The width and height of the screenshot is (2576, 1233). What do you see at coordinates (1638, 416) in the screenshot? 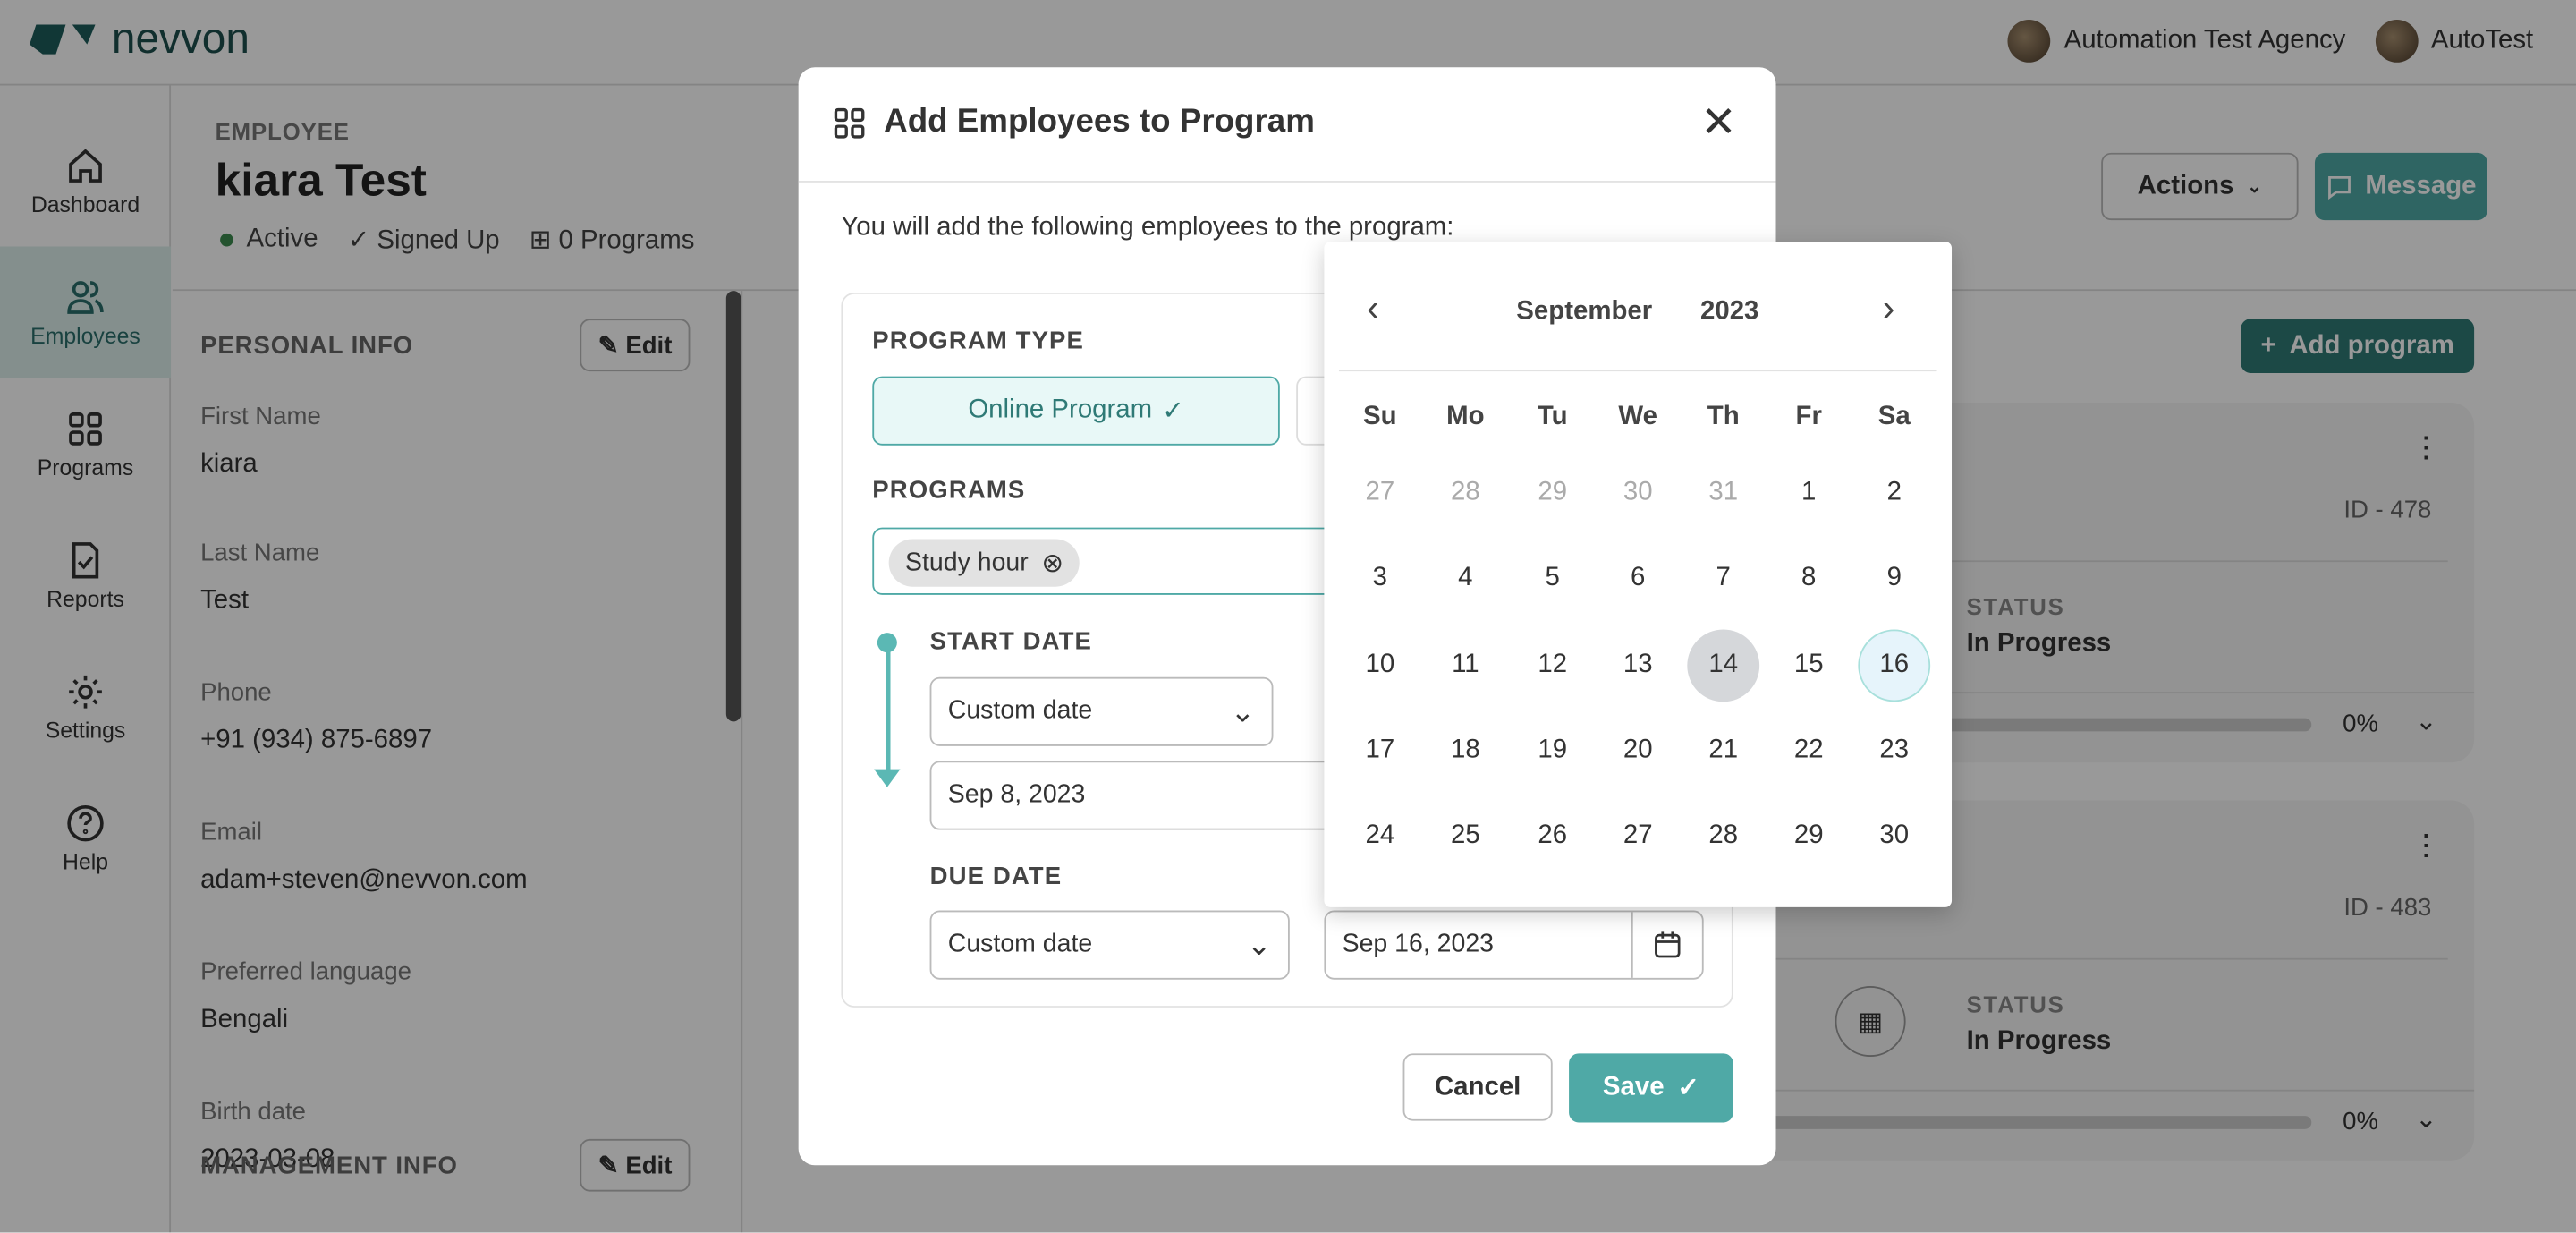
I see `weekday-label: We` at bounding box center [1638, 416].